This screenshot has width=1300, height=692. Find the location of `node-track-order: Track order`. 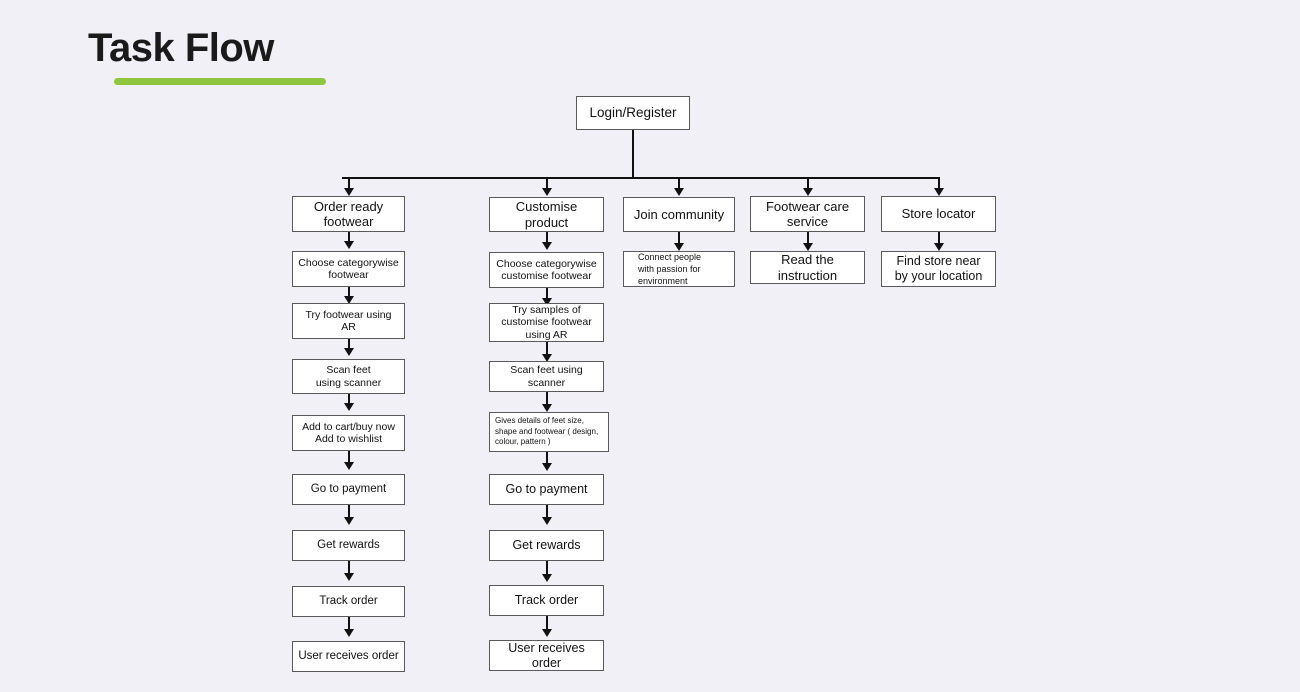

node-track-order: Track order is located at coordinates (348, 601).